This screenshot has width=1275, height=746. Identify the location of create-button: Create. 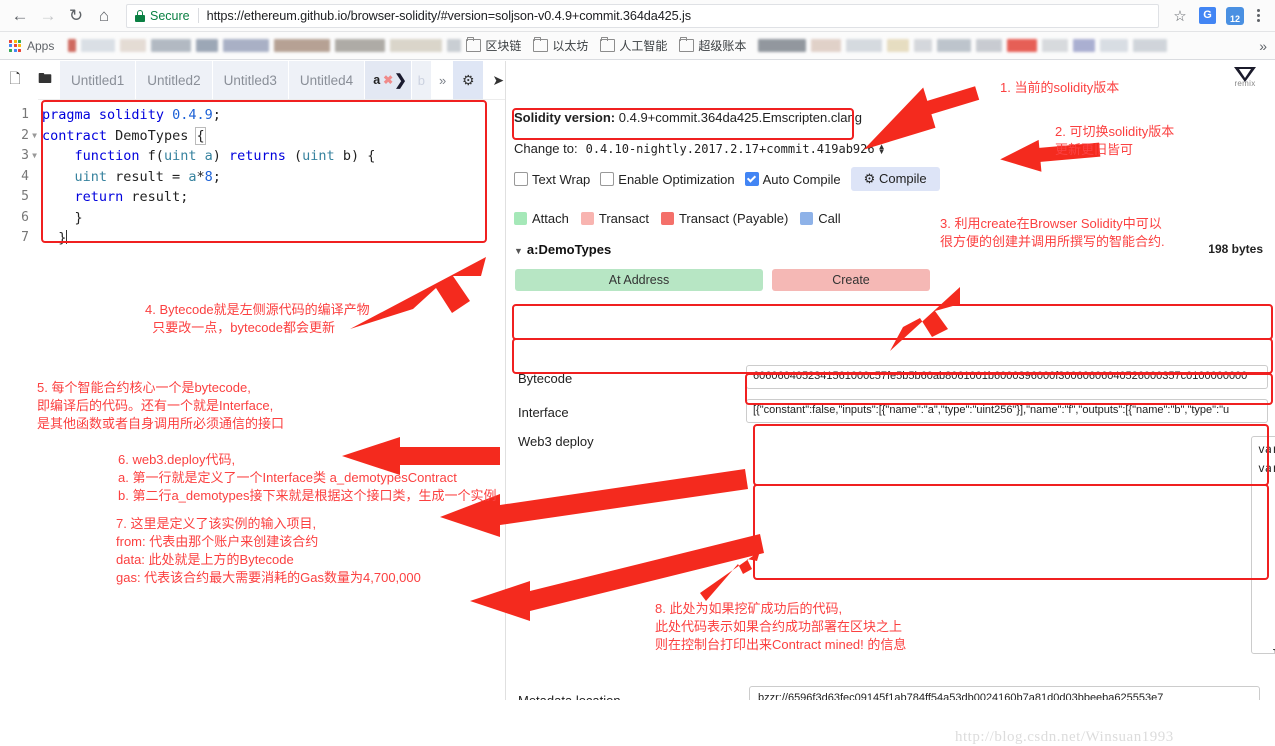
(851, 280).